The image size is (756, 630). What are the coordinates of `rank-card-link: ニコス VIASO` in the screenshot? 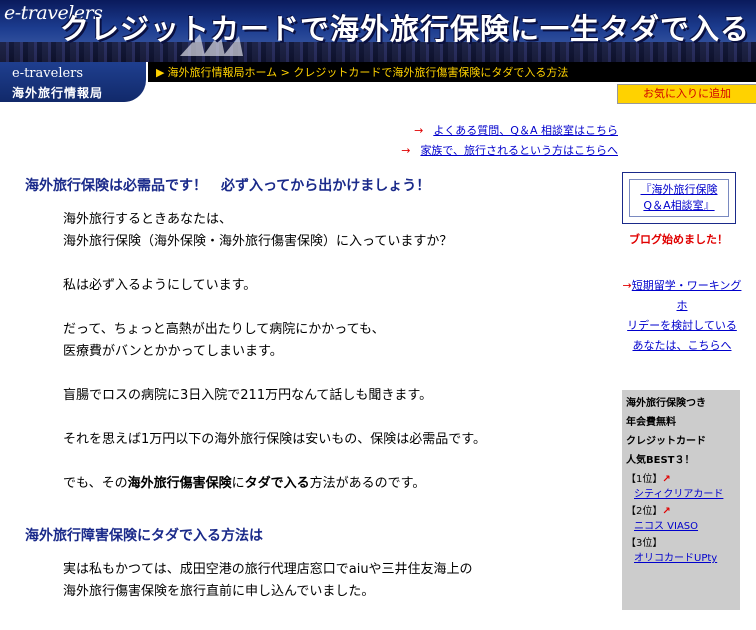 It's located at (683, 526).